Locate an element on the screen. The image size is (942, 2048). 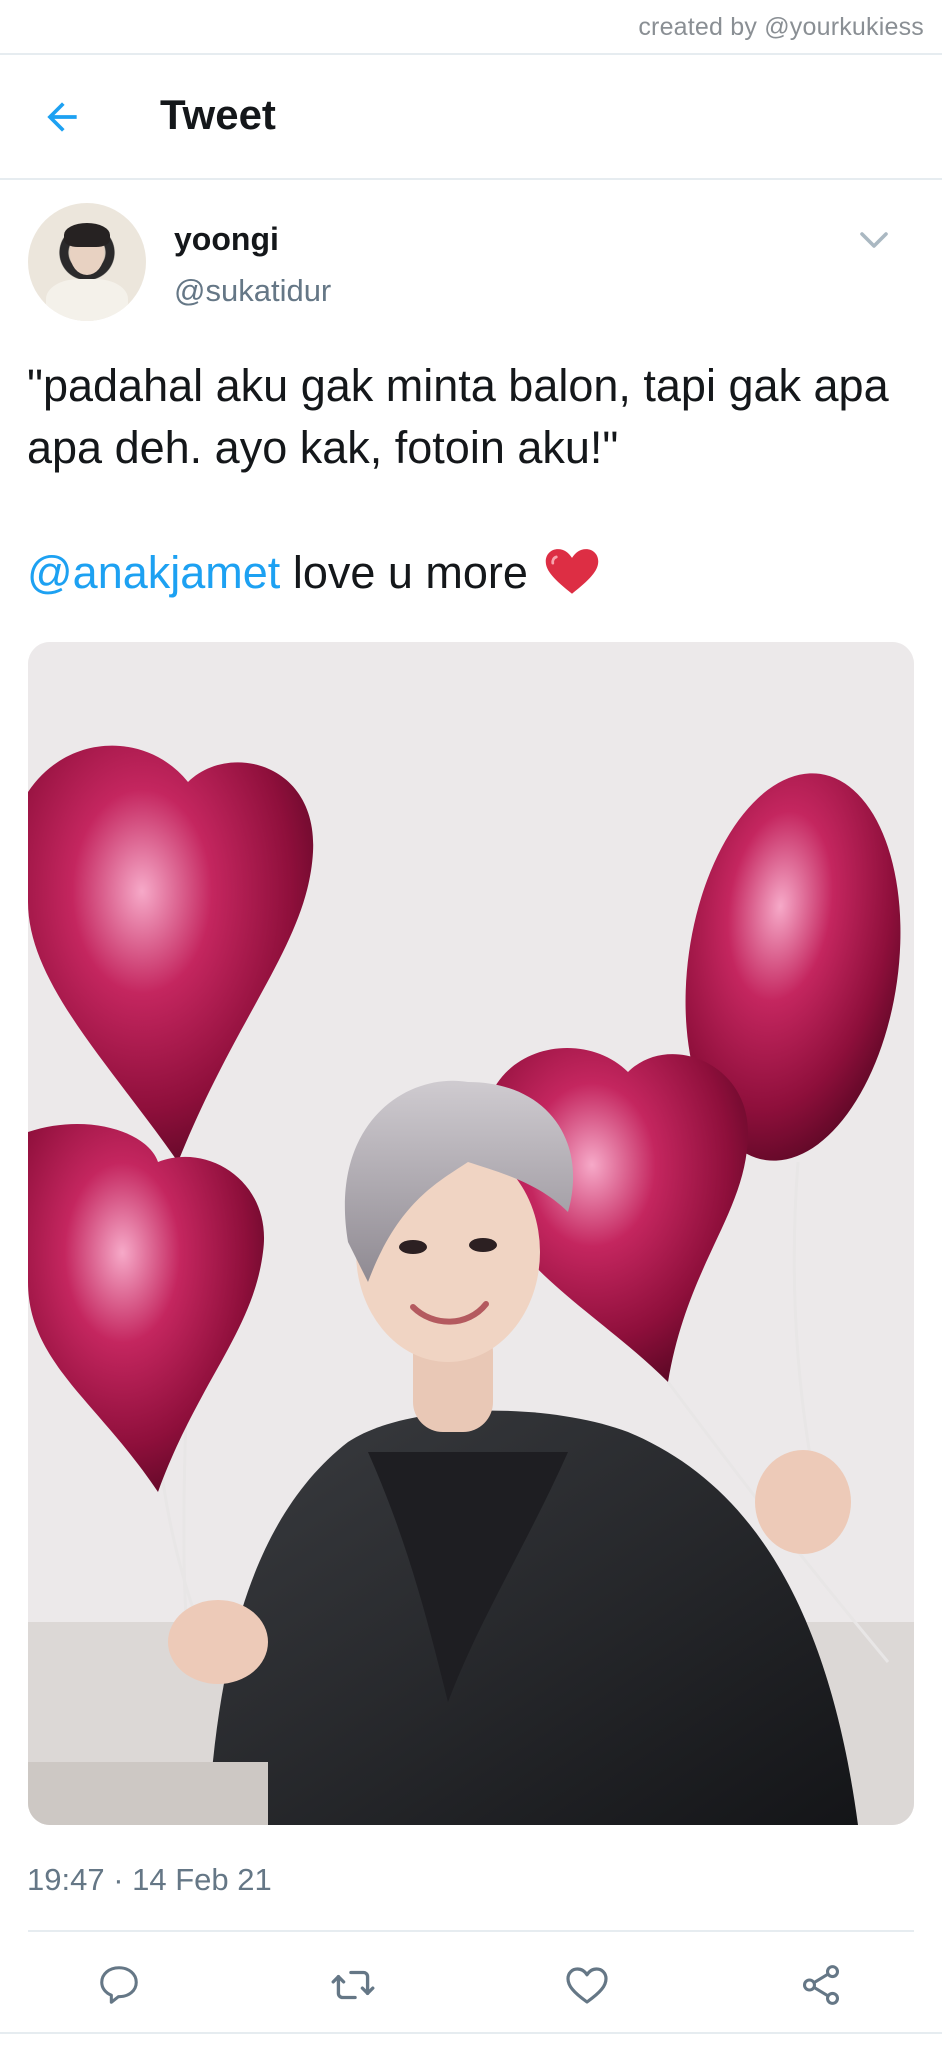
back-button is located at coordinates (62, 117).